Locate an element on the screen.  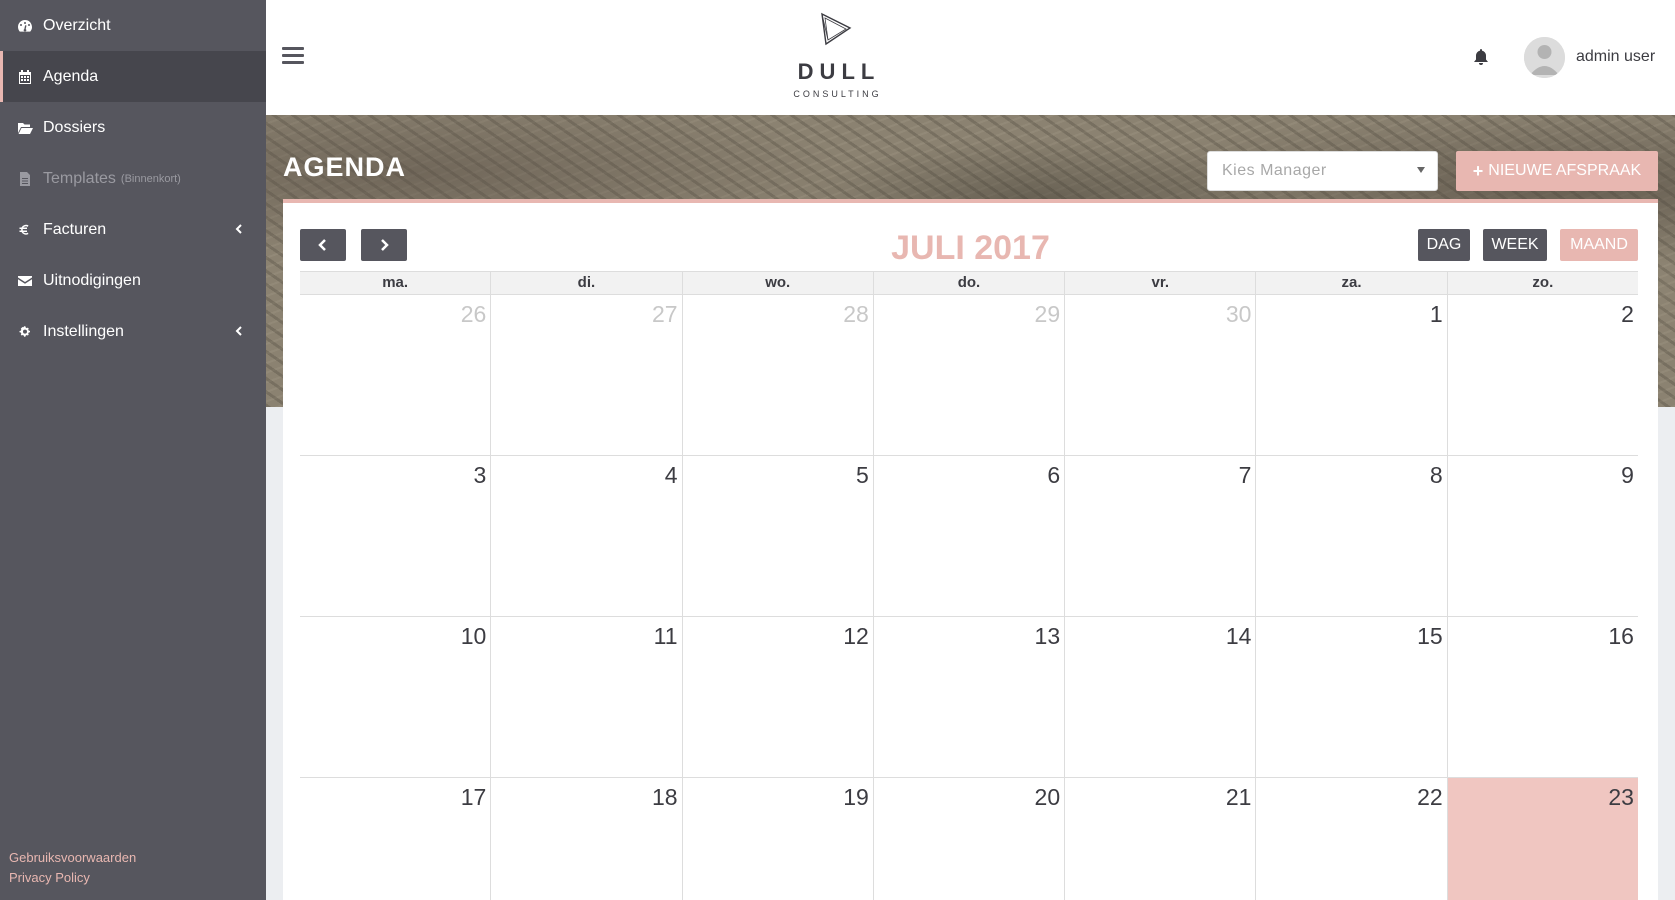
view-week-button: WEEK is located at coordinates (1515, 245).